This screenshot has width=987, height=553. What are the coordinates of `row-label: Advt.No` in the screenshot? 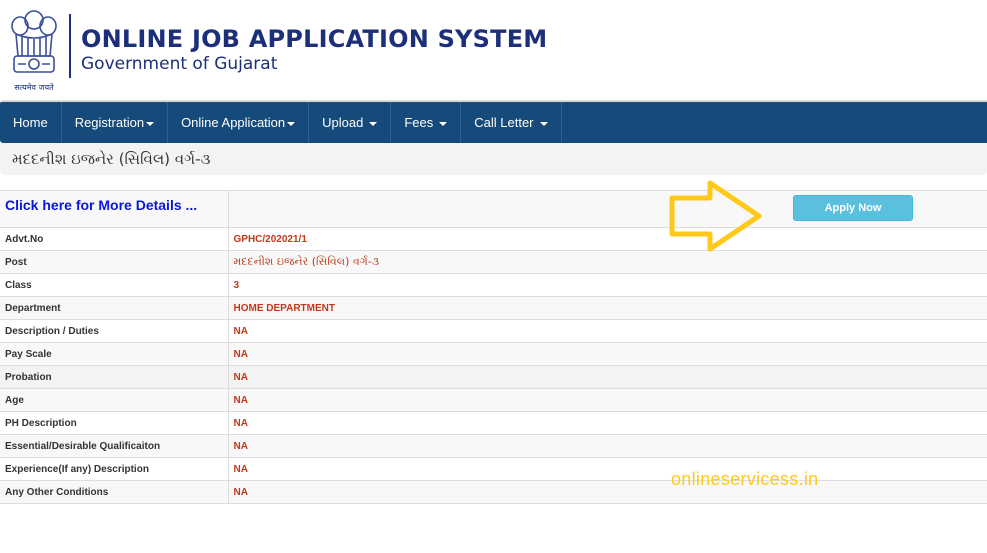 It's located at (114, 239).